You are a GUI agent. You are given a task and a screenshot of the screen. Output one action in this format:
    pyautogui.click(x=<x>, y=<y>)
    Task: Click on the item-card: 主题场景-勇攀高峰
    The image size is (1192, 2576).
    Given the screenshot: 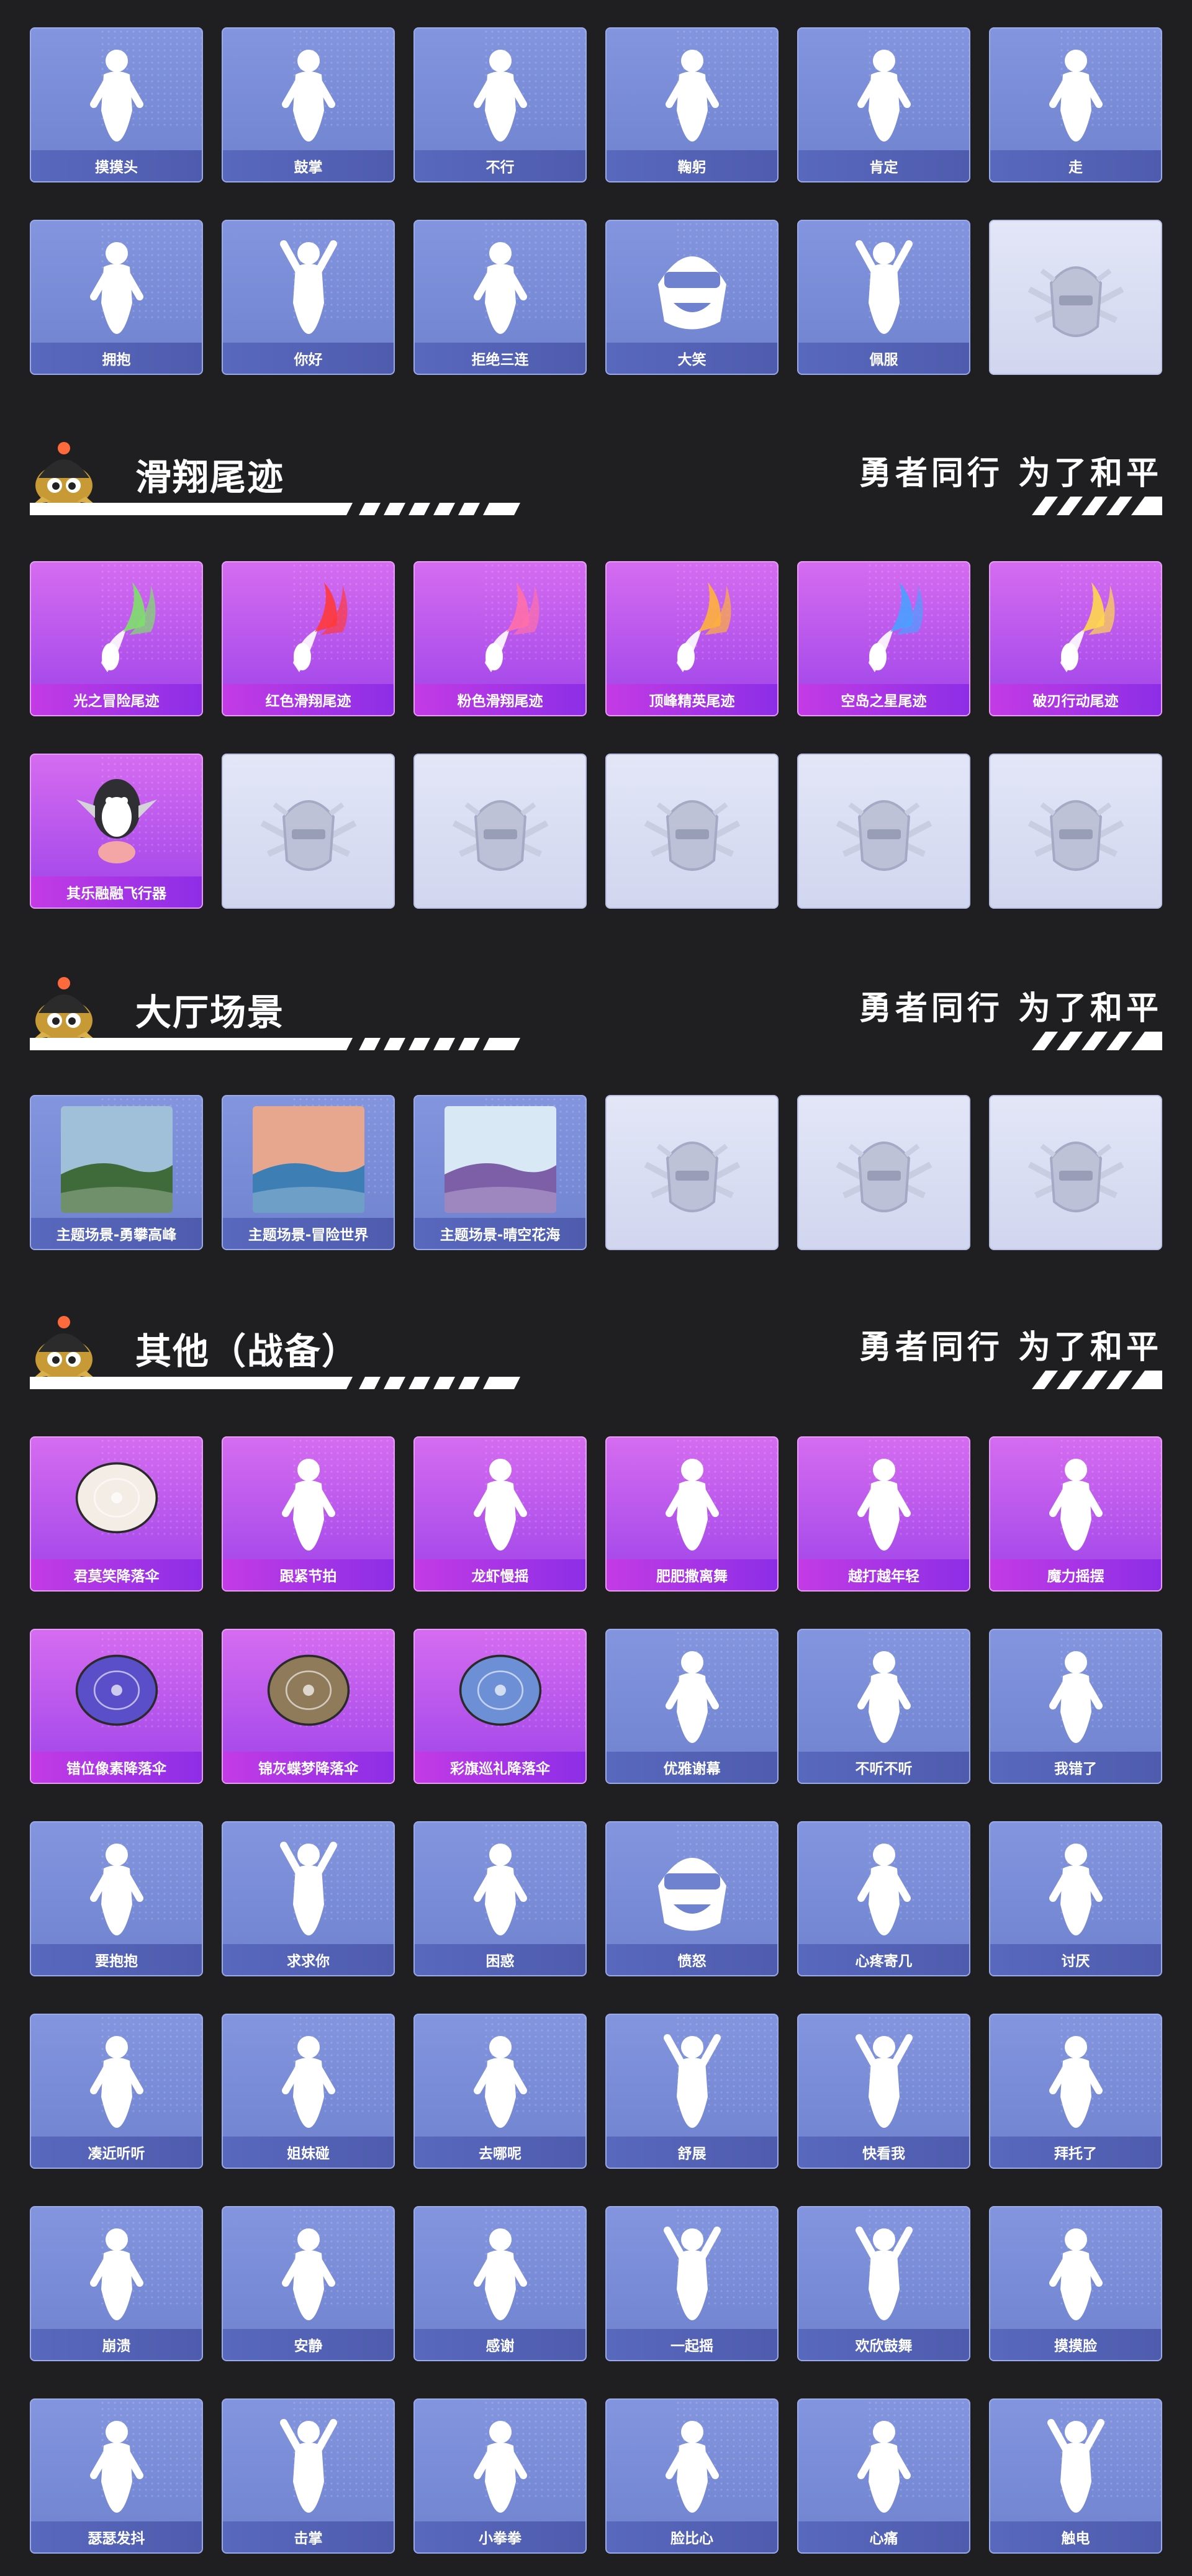 What is the action you would take?
    pyautogui.click(x=116, y=1172)
    